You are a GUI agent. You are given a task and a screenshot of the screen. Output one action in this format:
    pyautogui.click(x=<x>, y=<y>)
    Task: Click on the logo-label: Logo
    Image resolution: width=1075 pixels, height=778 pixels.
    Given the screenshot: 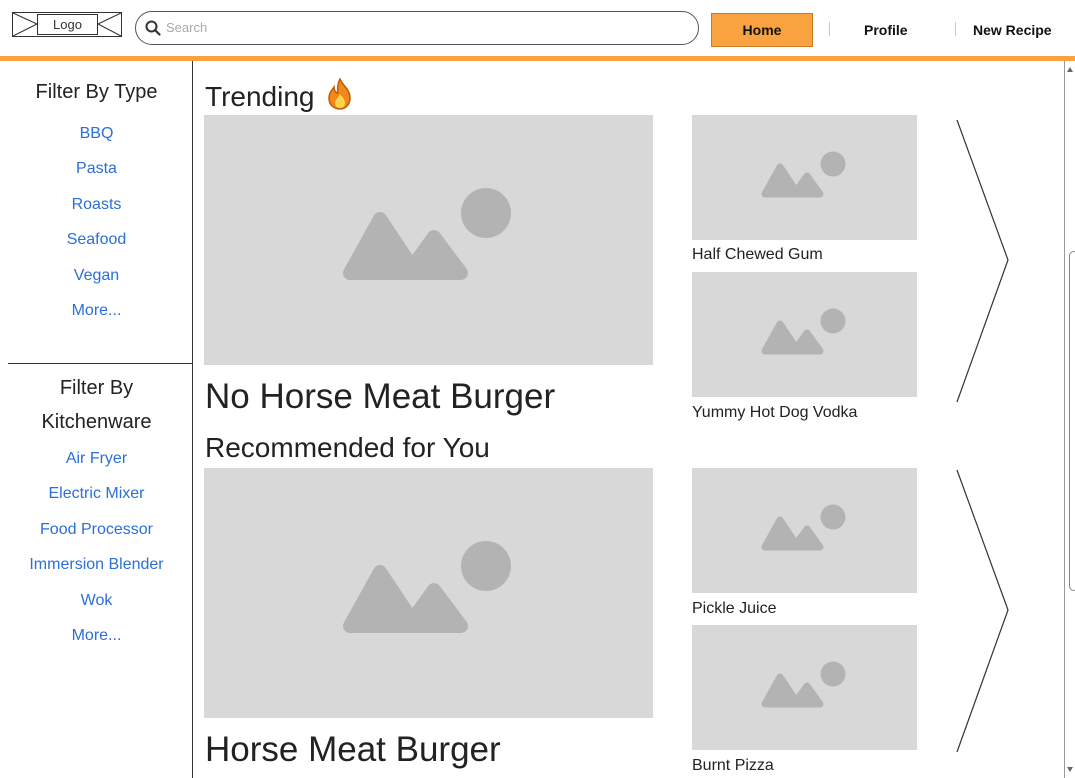 What is the action you would take?
    pyautogui.click(x=67, y=24)
    